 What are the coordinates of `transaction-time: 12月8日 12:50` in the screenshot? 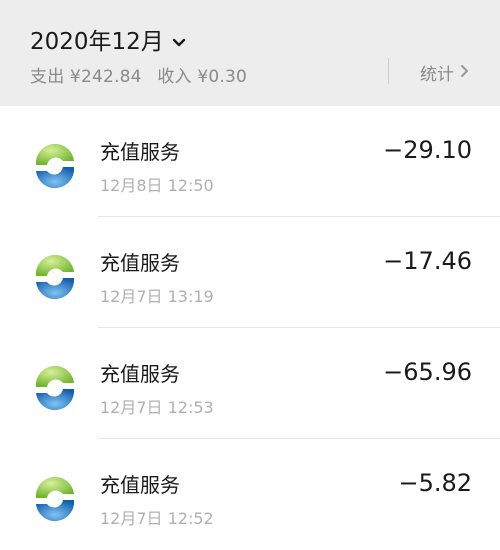 It's located at (157, 185).